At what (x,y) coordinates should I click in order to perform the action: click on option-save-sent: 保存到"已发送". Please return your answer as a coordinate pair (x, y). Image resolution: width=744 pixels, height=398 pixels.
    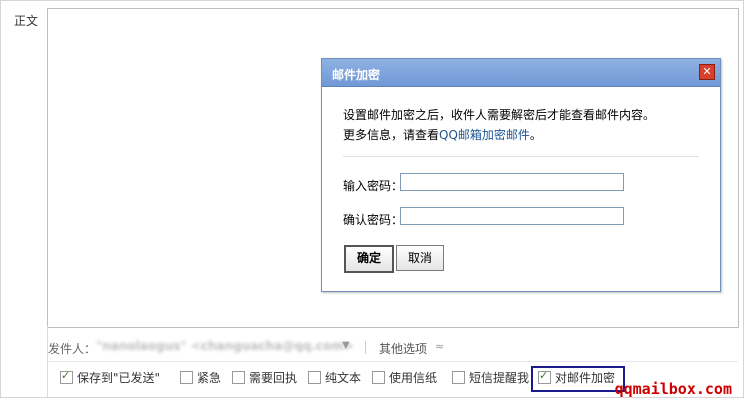
    Looking at the image, I should click on (110, 378).